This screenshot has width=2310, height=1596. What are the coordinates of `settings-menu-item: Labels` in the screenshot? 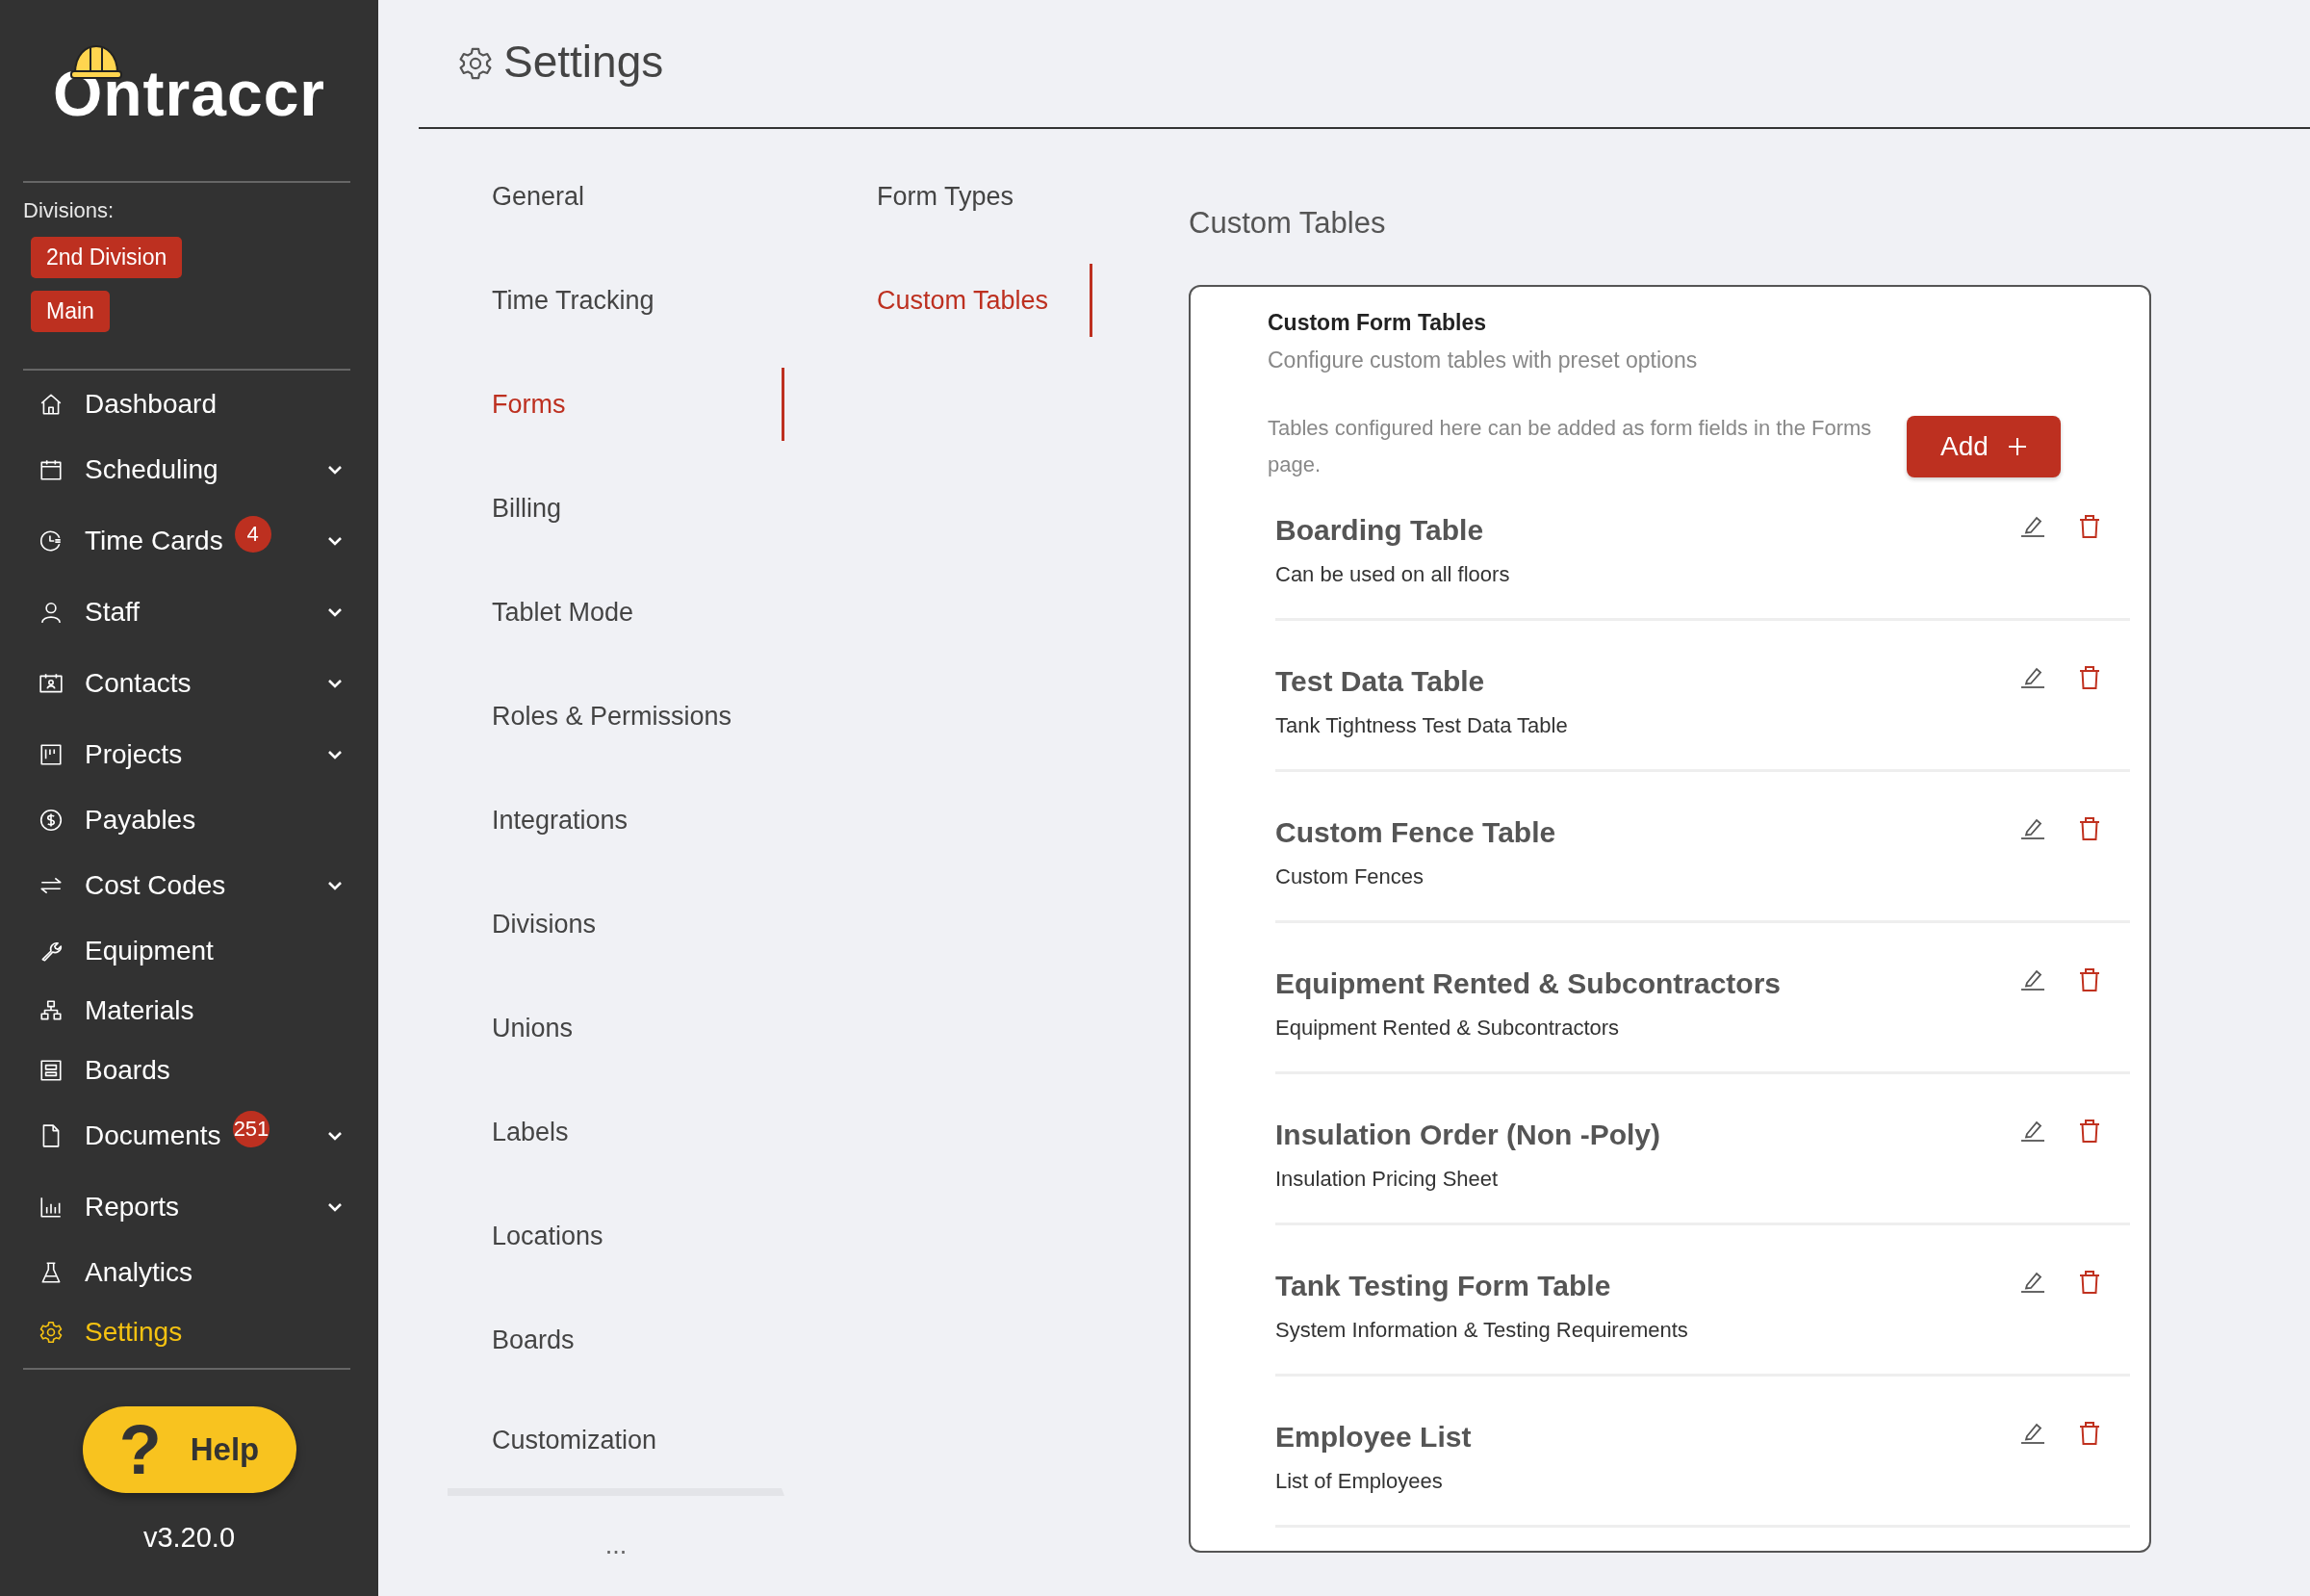 It's located at (616, 1132).